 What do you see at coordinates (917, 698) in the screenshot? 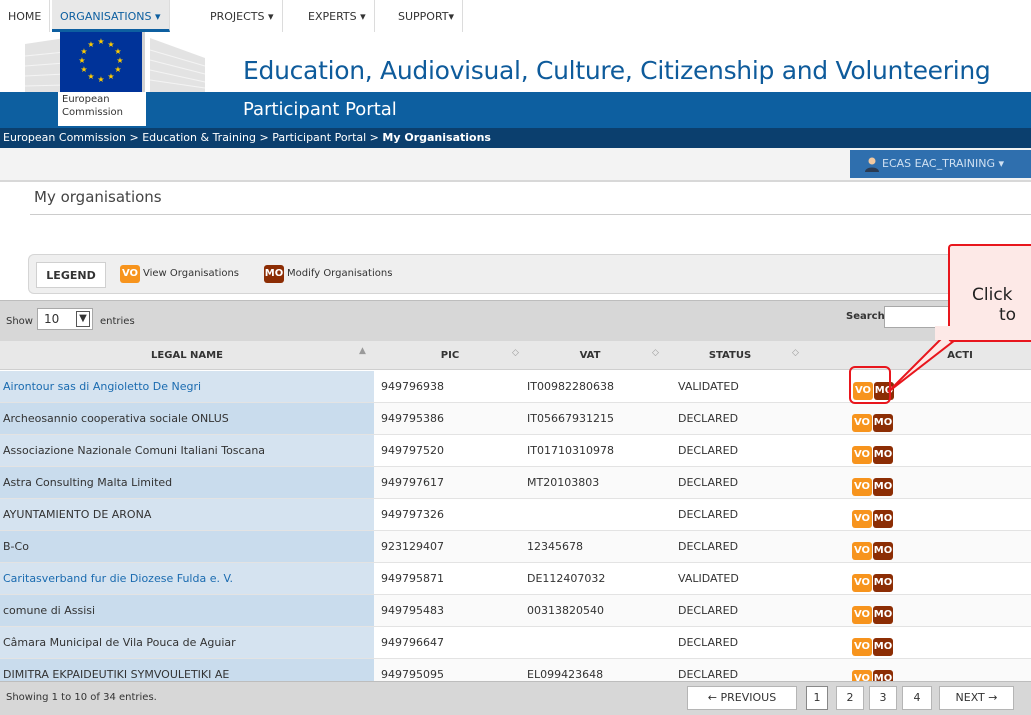
I see `page-4-button: 4` at bounding box center [917, 698].